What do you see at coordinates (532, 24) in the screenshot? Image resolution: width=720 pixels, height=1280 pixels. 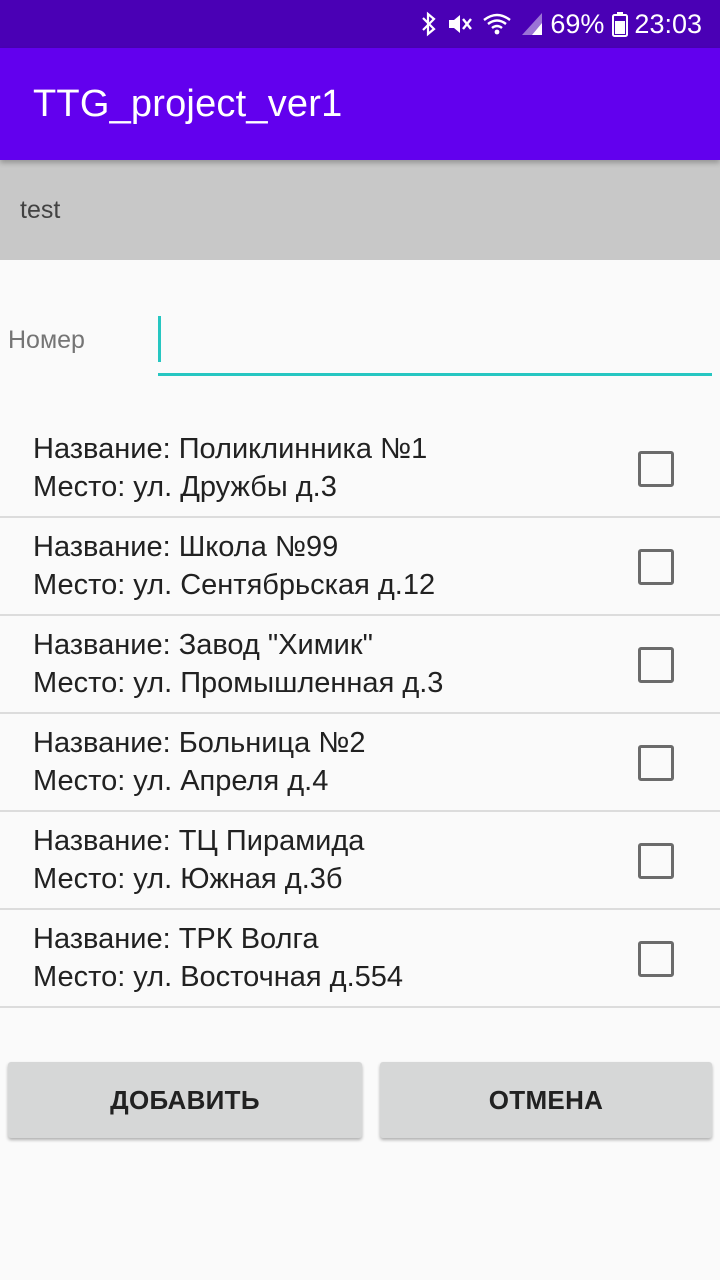 I see `signal-icon` at bounding box center [532, 24].